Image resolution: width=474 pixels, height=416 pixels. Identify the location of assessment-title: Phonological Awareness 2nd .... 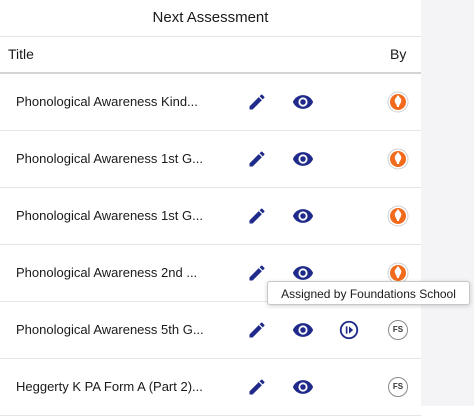
(116, 273).